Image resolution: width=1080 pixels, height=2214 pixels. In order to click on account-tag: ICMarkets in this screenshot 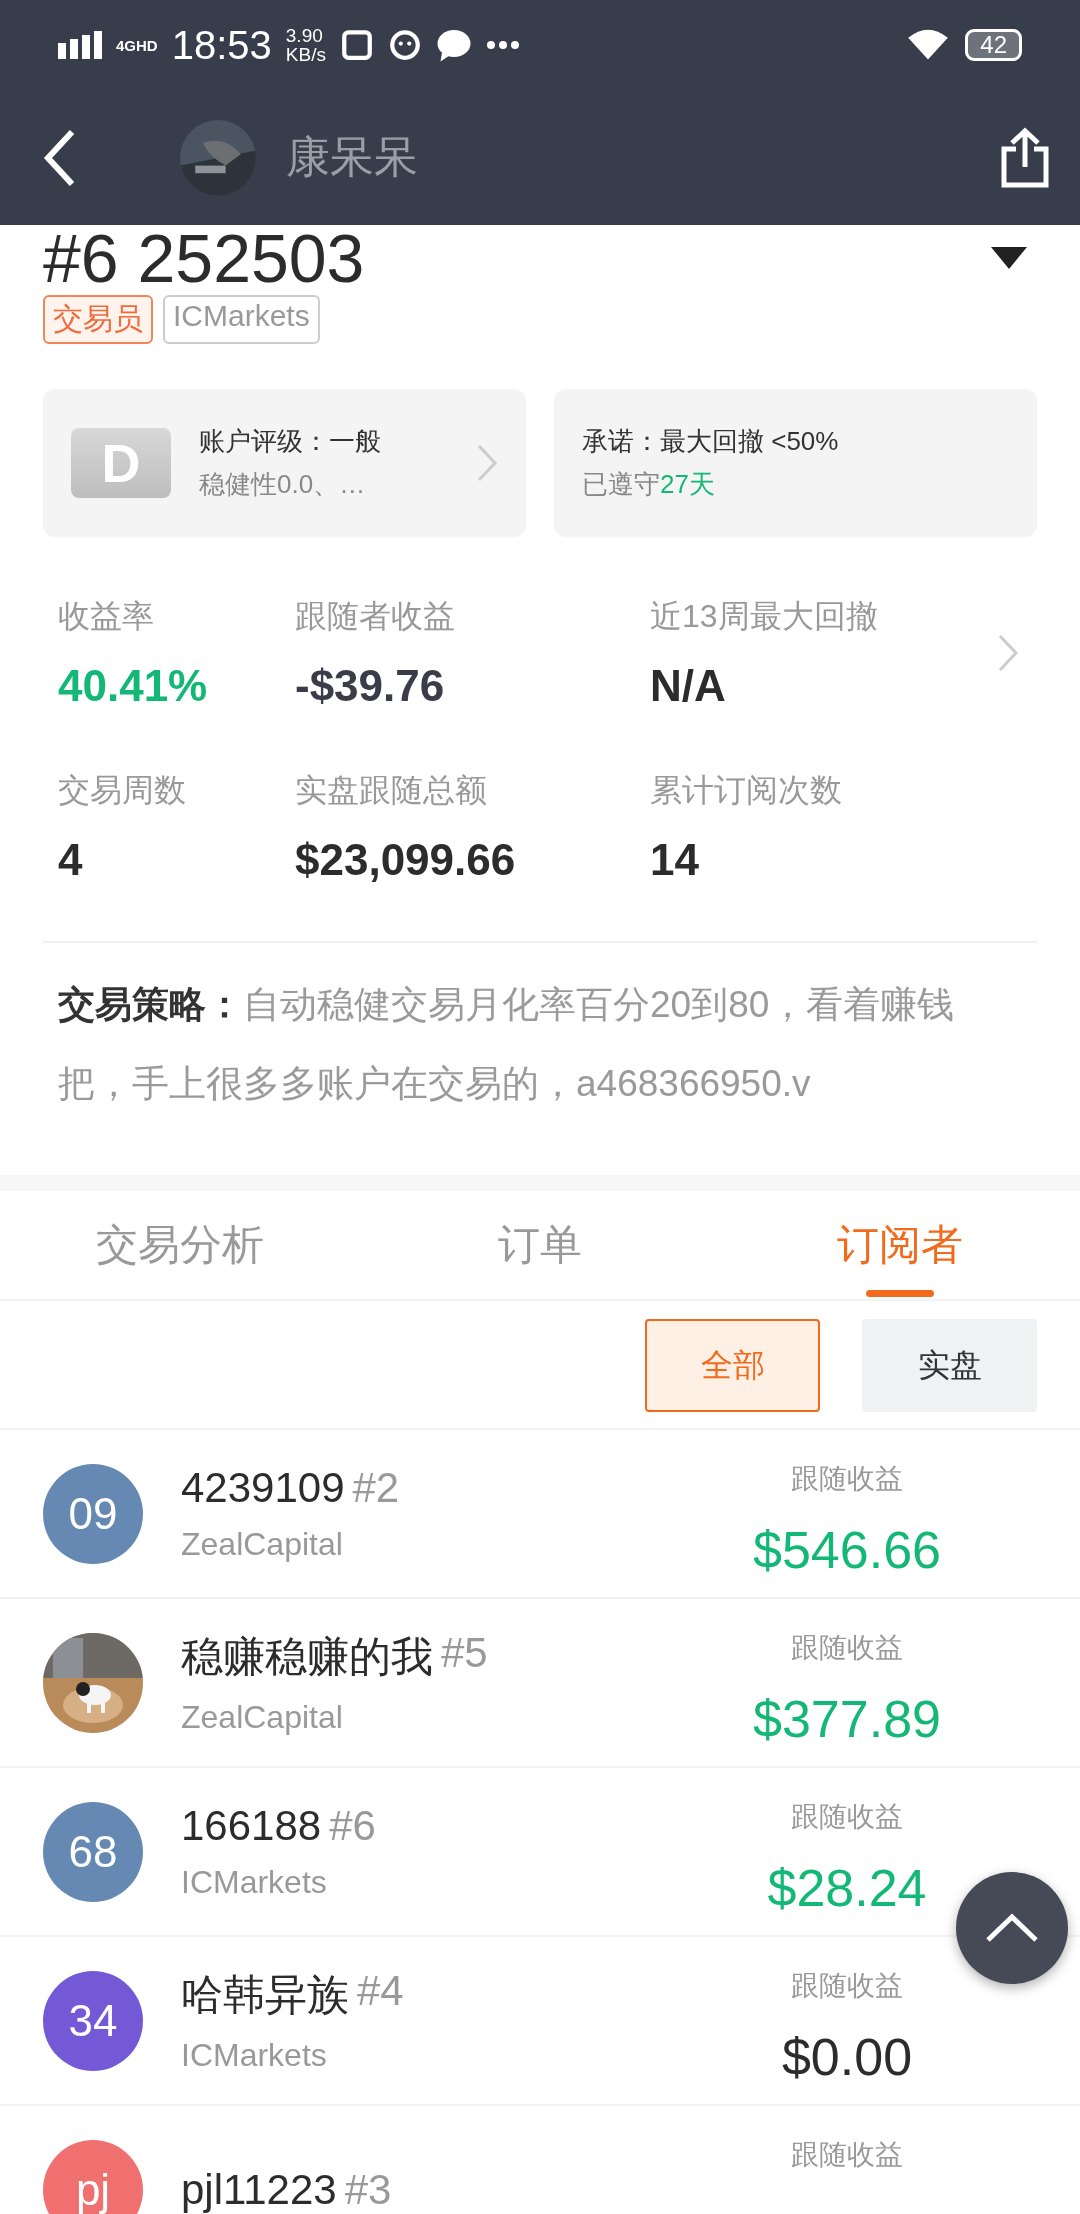, I will do `click(241, 319)`.